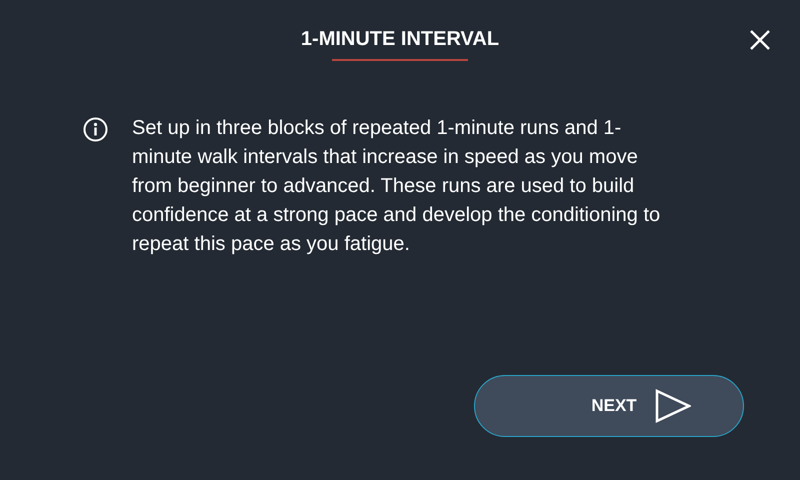 Image resolution: width=800 pixels, height=480 pixels. I want to click on close-icon, so click(760, 40).